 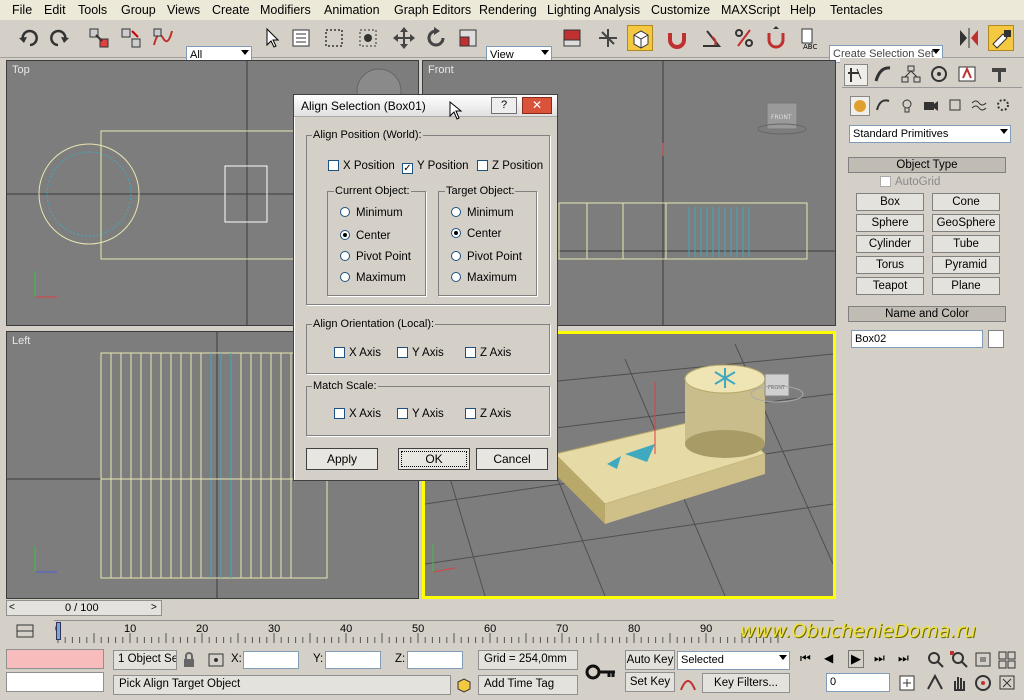 What do you see at coordinates (441, 70) in the screenshot?
I see `viewport-label-front: Front` at bounding box center [441, 70].